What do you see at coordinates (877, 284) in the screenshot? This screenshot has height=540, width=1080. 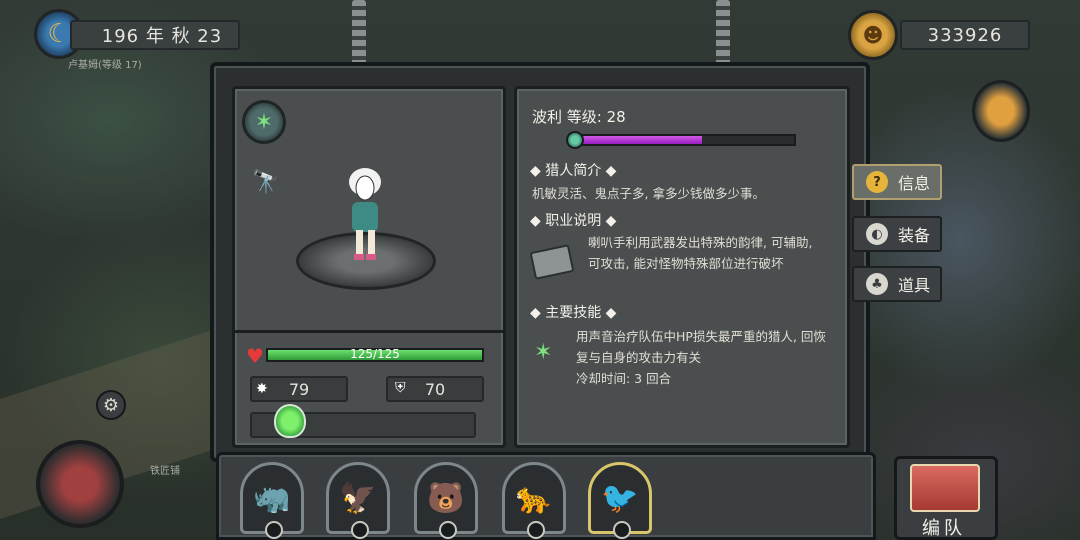 I see `item-pouch-icon: ♣` at bounding box center [877, 284].